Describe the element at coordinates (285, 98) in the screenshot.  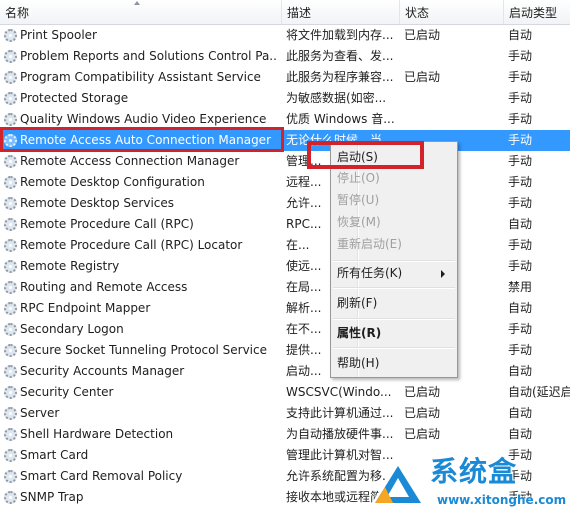
I see `service-row: Protected Storage 为敏感数据(如密... 手动` at that location.